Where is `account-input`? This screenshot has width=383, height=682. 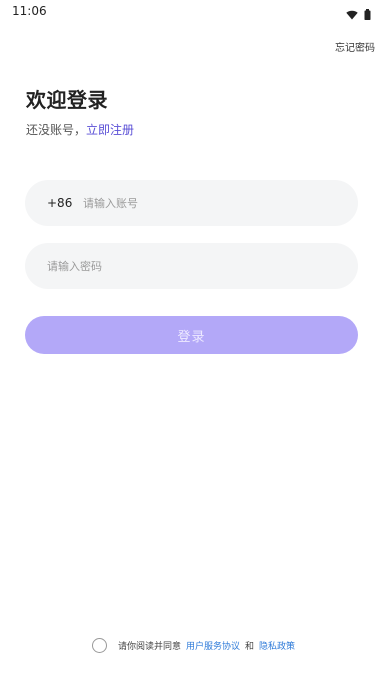 account-input is located at coordinates (220, 203).